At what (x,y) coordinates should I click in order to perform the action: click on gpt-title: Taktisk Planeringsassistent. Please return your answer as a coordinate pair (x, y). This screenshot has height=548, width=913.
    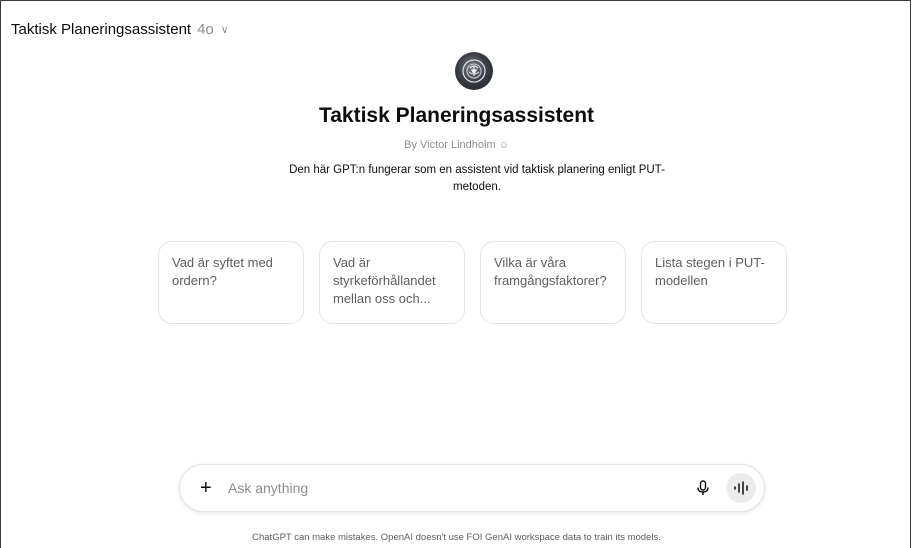
    Looking at the image, I should click on (101, 29).